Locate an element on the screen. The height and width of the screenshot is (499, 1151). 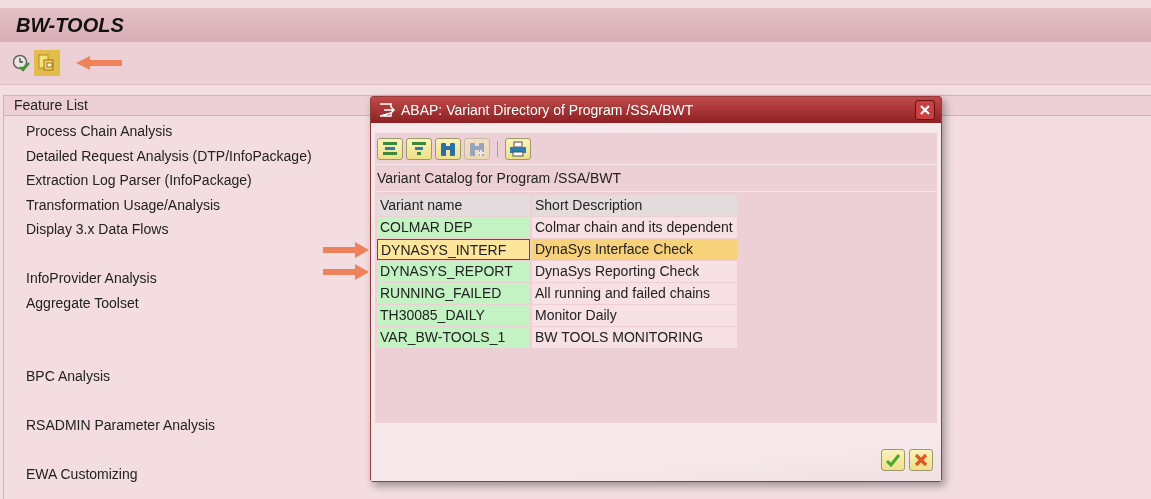
column-header: Variant name is located at coordinates (453, 205).